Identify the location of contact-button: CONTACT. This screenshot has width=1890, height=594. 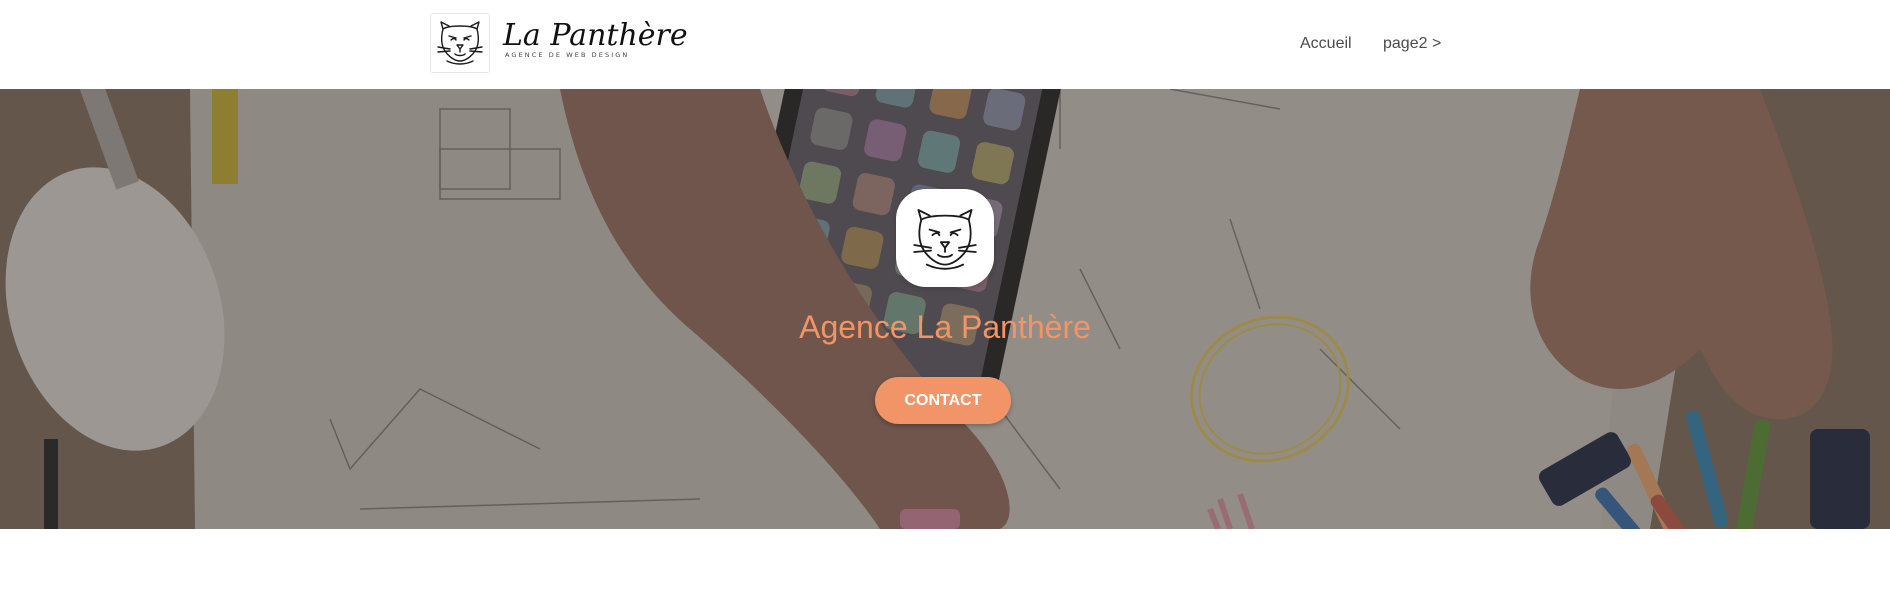
(943, 400).